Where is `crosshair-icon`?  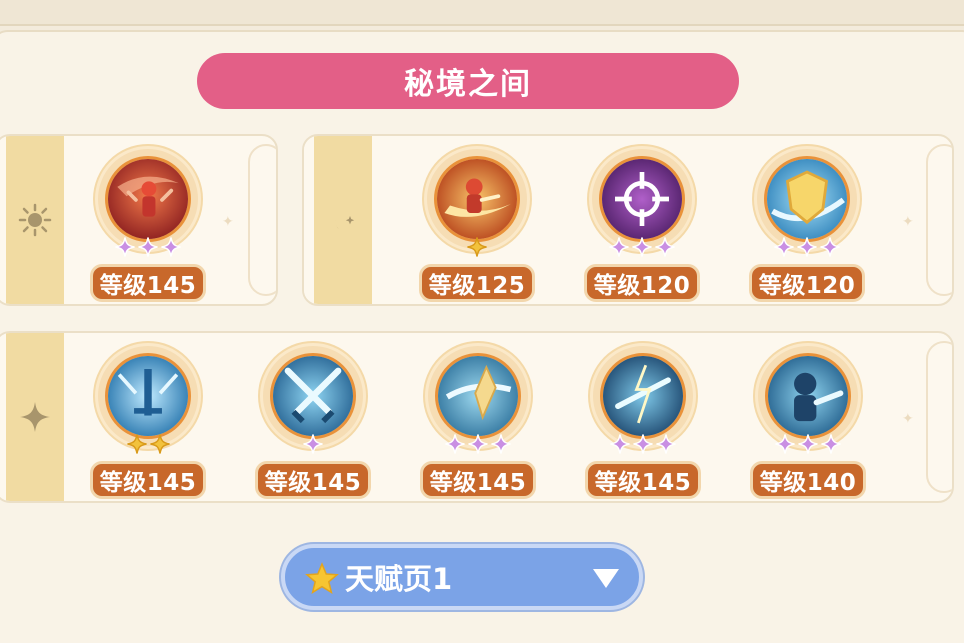
crosshair-icon is located at coordinates (642, 199).